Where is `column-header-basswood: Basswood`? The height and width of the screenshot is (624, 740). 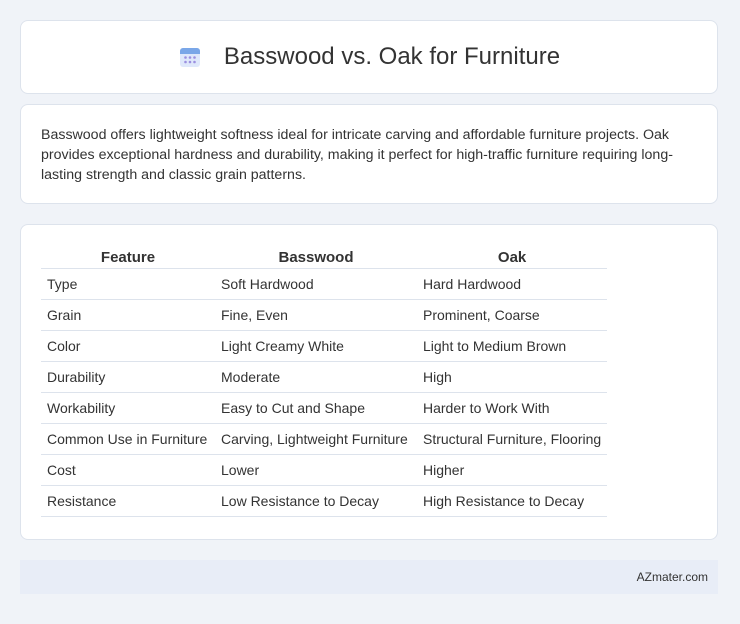 column-header-basswood: Basswood is located at coordinates (316, 257).